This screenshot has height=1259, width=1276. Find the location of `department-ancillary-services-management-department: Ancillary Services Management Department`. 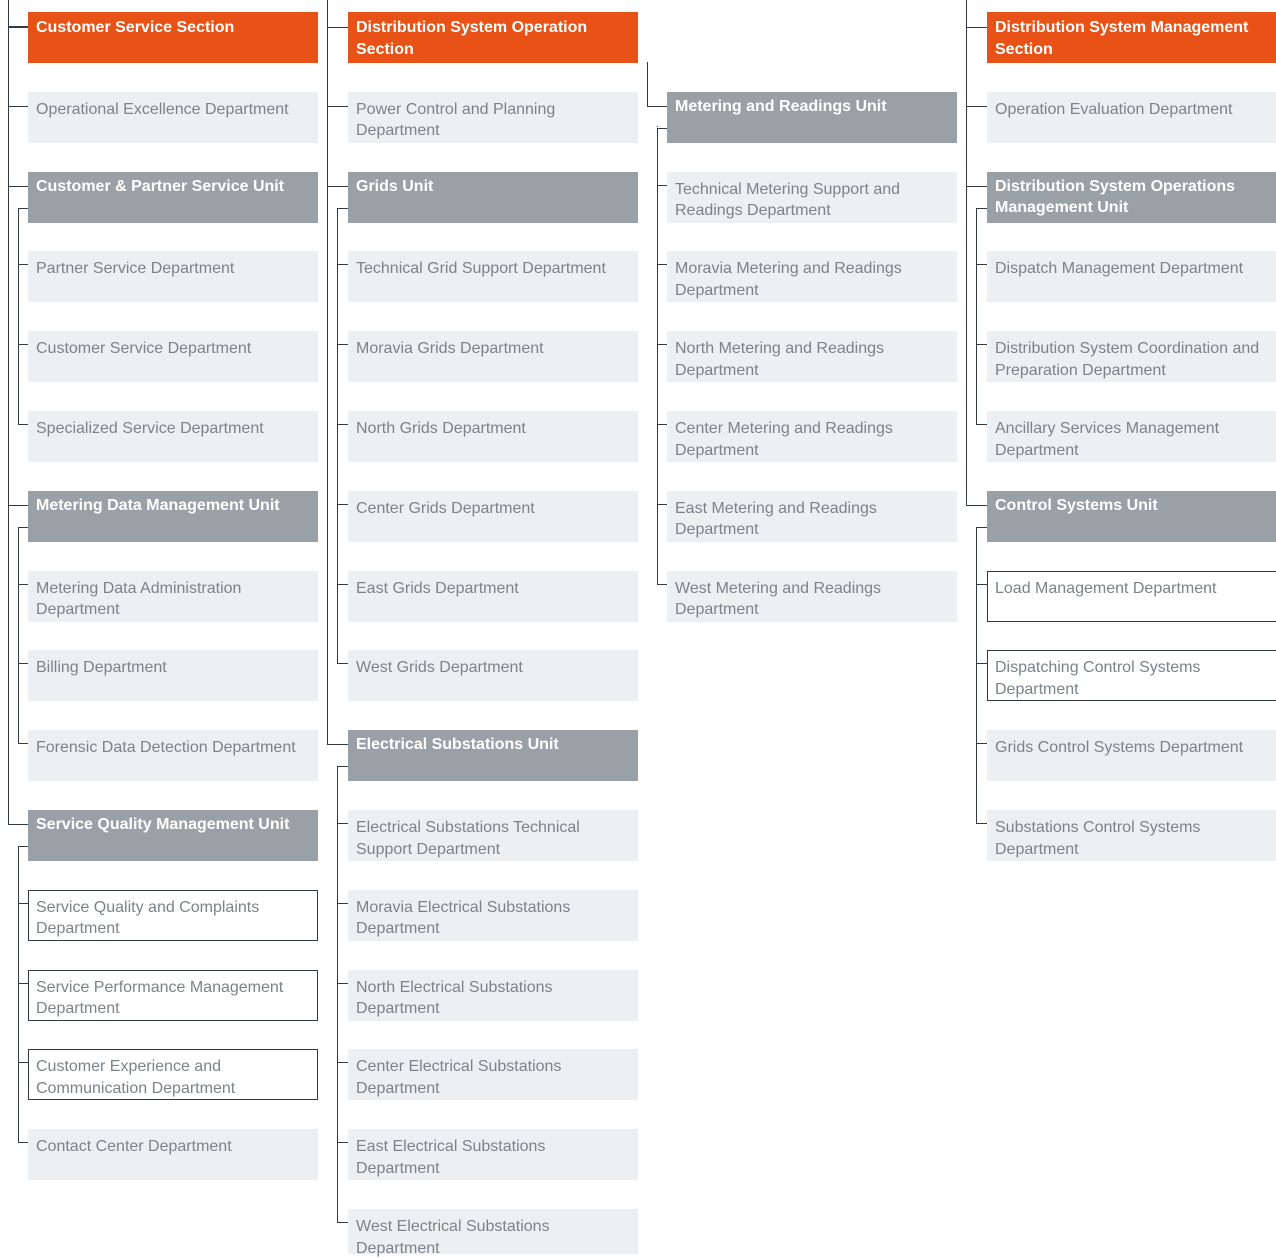

department-ancillary-services-management-department: Ancillary Services Management Department is located at coordinates (1131, 436).